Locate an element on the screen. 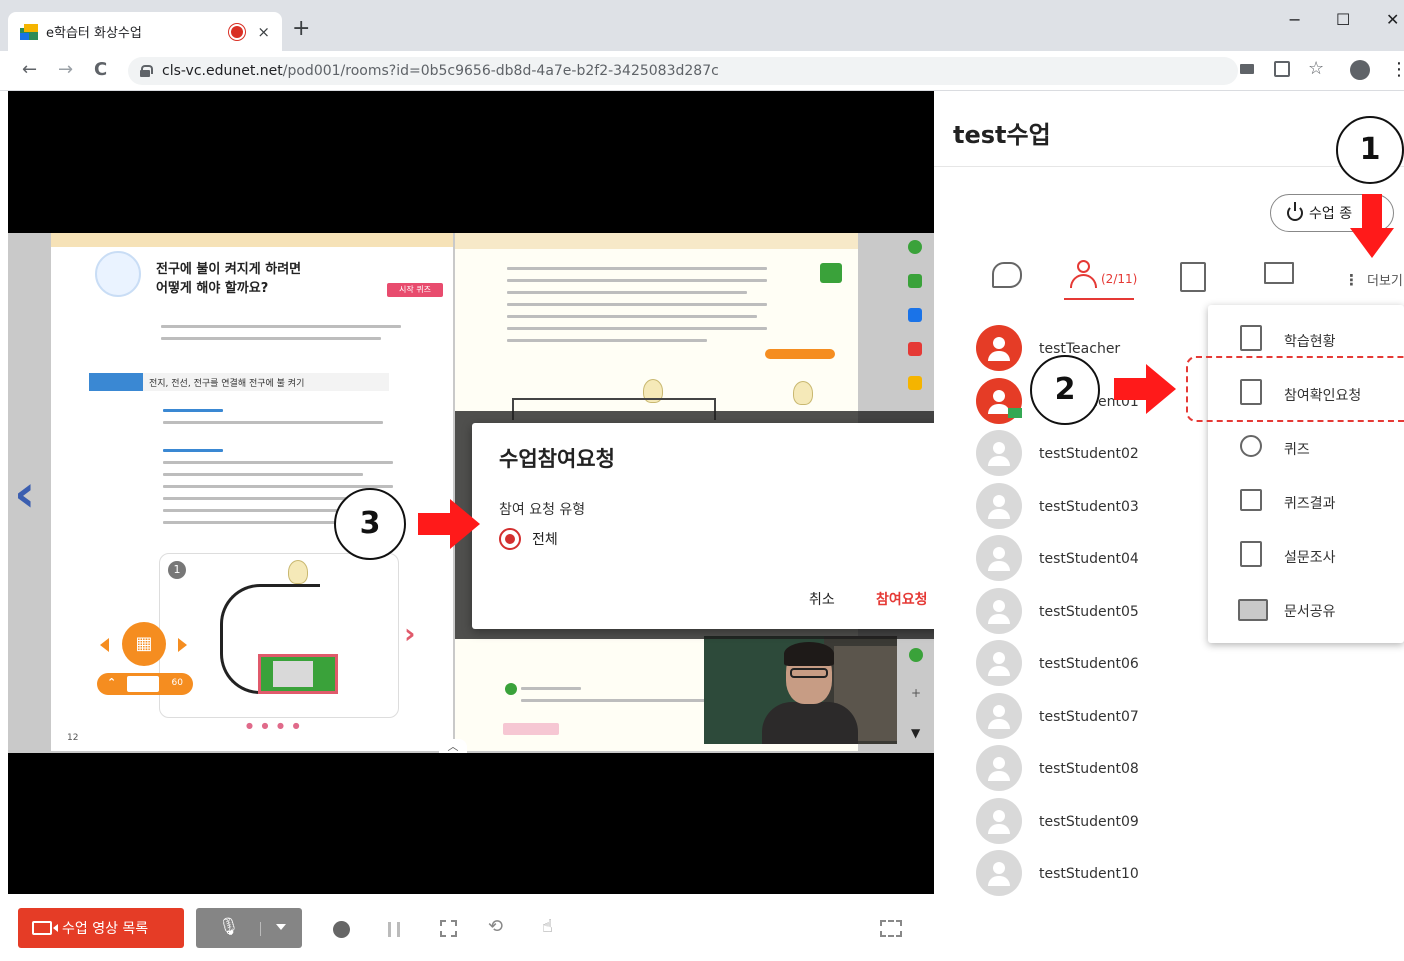 This screenshot has width=1404, height=961. participant-name: testStudent02 is located at coordinates (1089, 454).